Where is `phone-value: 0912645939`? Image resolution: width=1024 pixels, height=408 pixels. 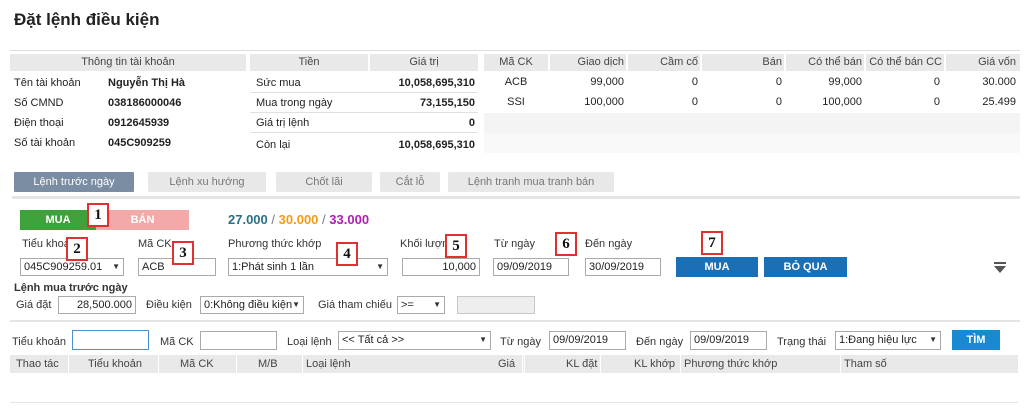 phone-value: 0912645939 is located at coordinates (139, 123).